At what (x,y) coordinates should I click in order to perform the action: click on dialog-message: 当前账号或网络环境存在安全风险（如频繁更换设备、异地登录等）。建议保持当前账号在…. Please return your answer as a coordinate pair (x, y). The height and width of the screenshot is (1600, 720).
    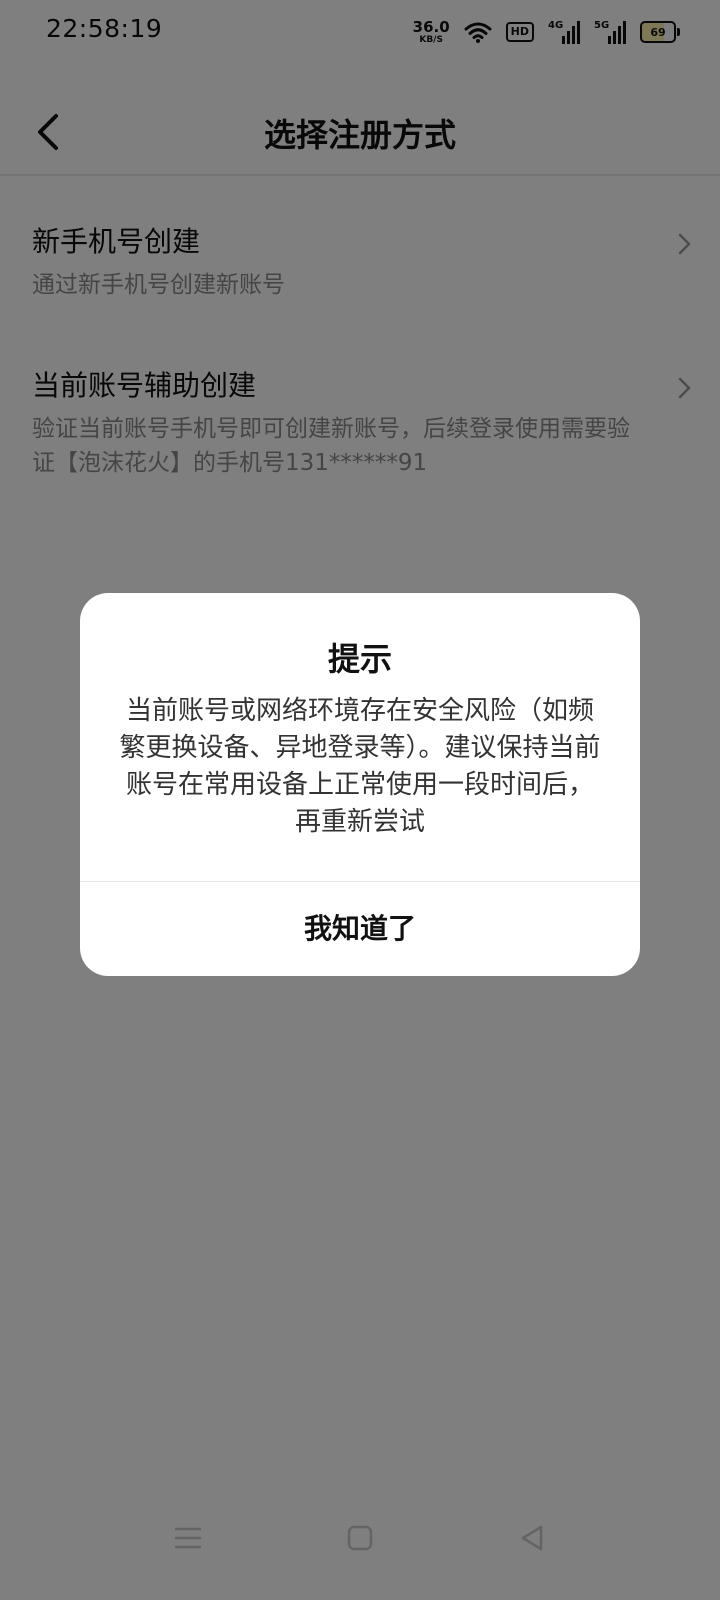
    Looking at the image, I should click on (360, 766).